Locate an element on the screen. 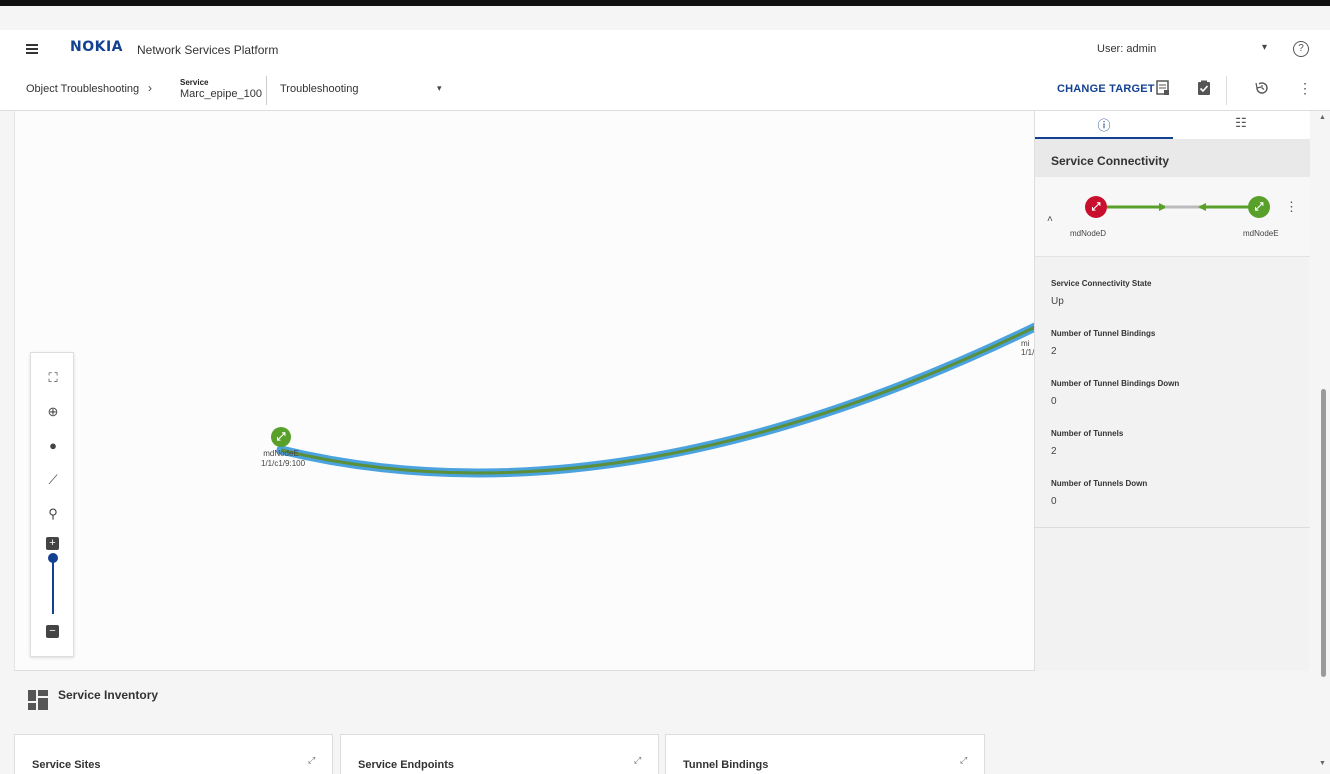 The height and width of the screenshot is (774, 1330). chevron-right-icon: › is located at coordinates (150, 88).